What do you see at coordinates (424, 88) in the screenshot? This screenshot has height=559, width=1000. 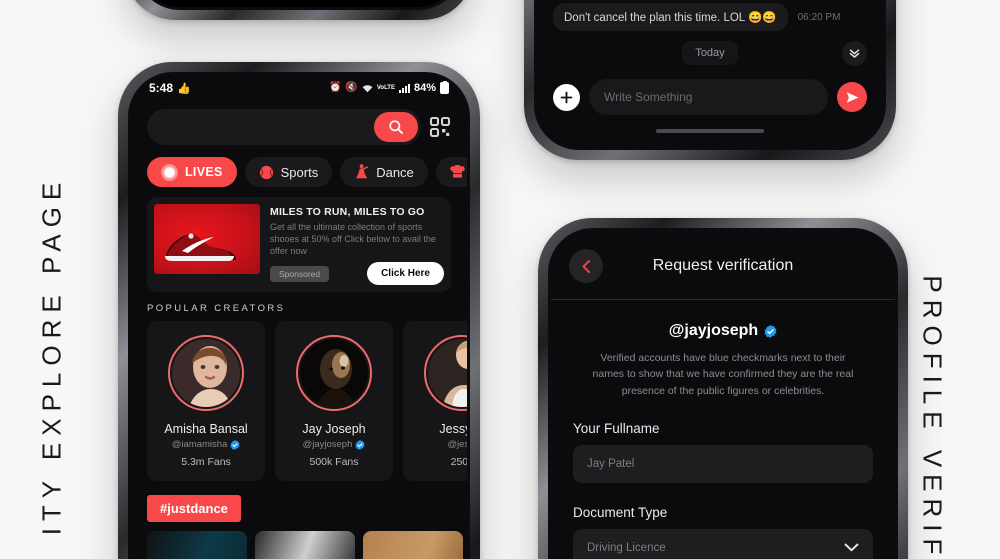 I see `battery-percent-label: 84%` at bounding box center [424, 88].